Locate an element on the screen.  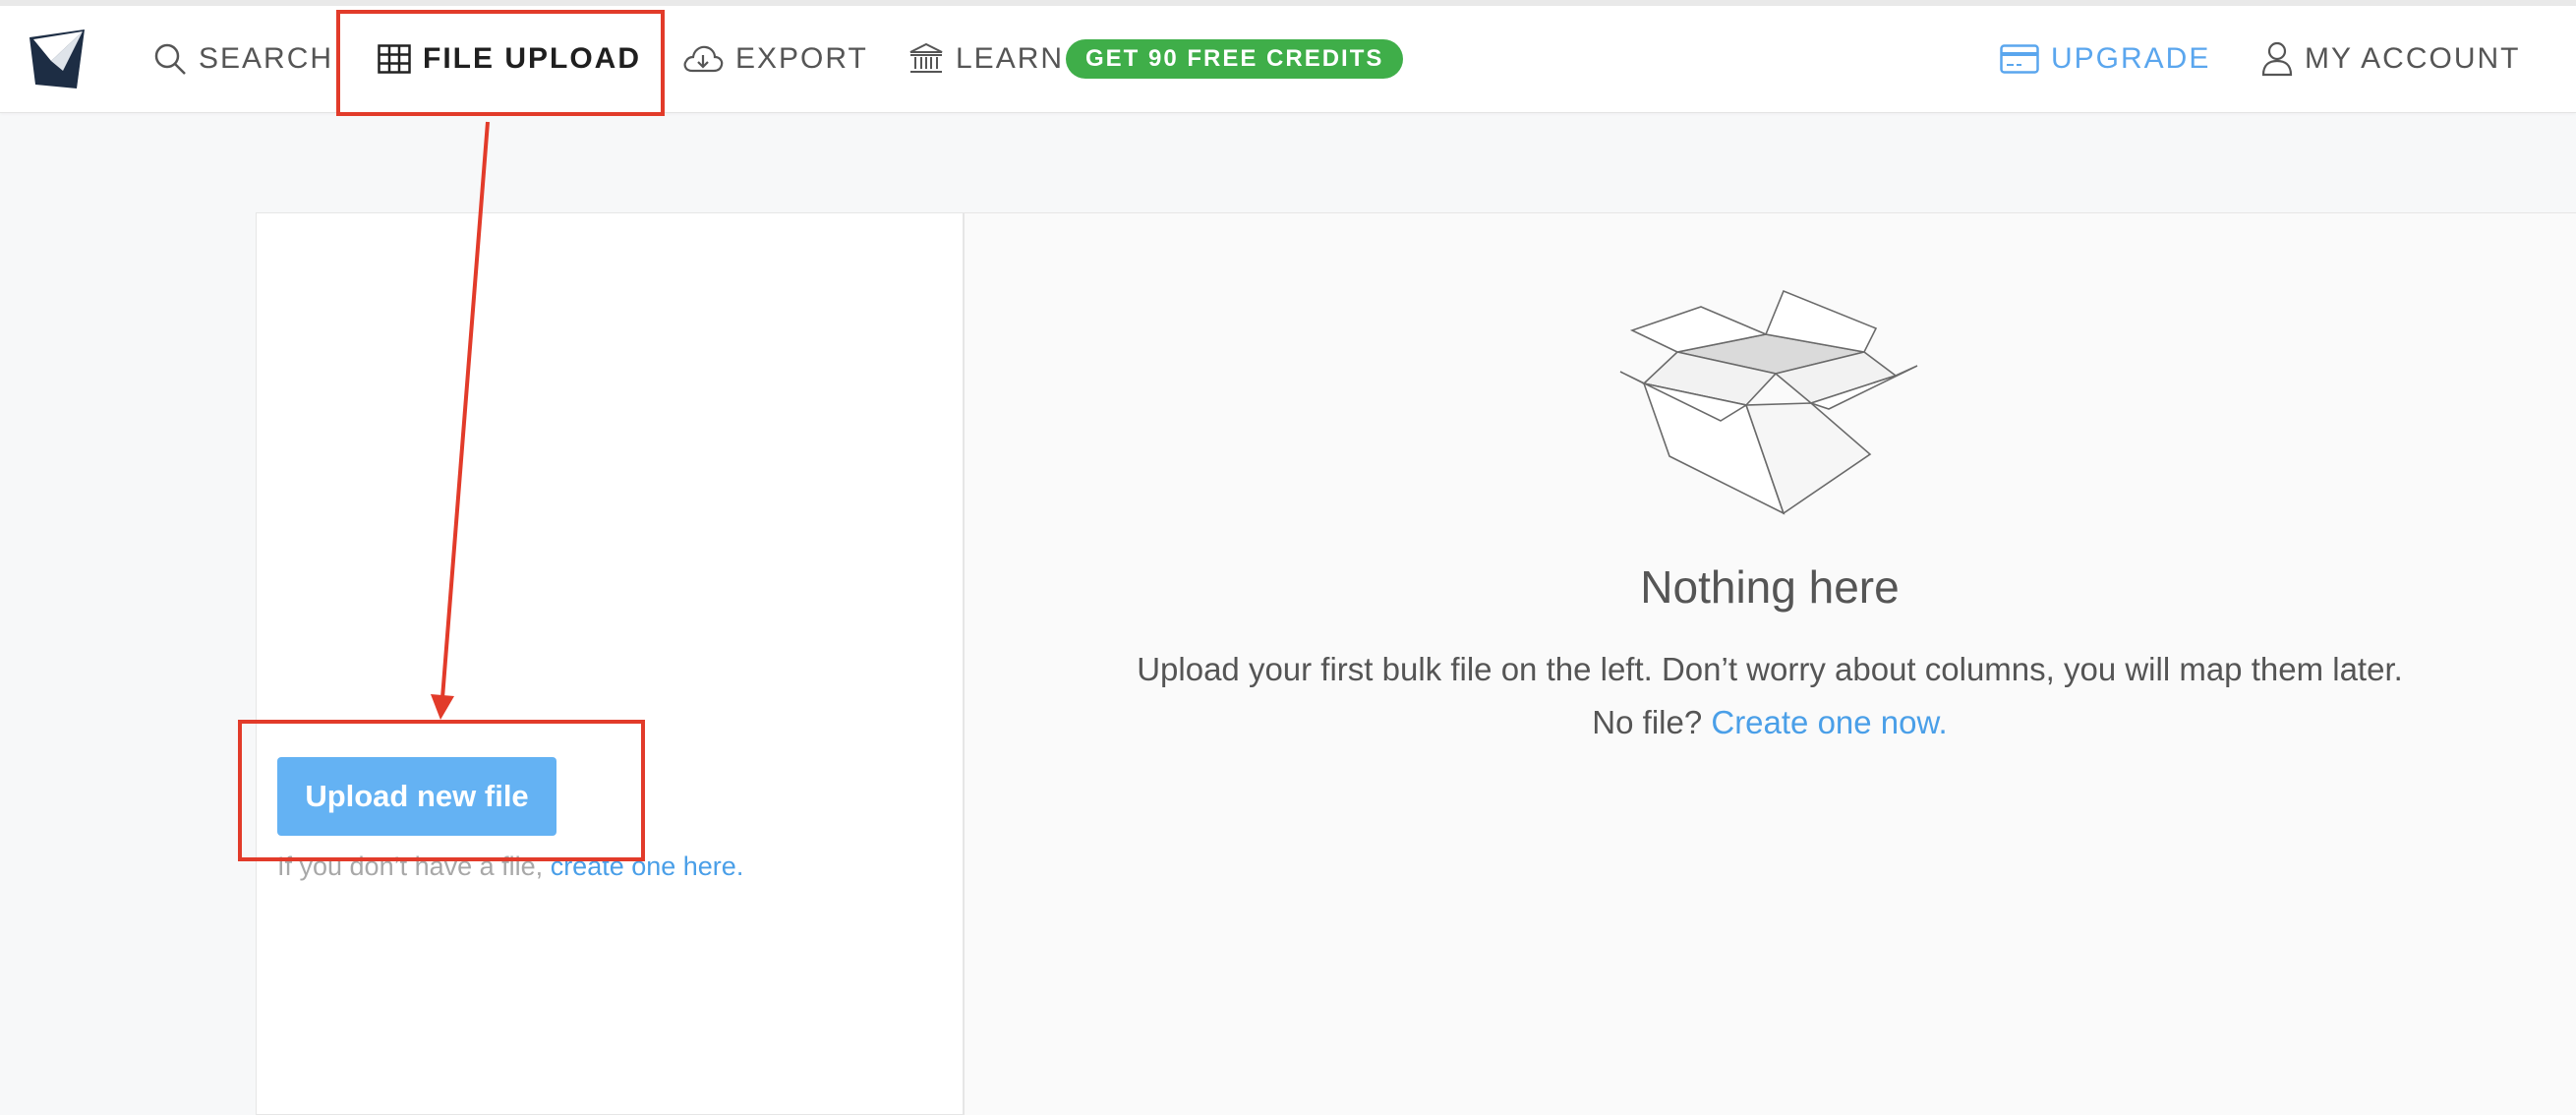
nav-search: SEARCH is located at coordinates (243, 59).